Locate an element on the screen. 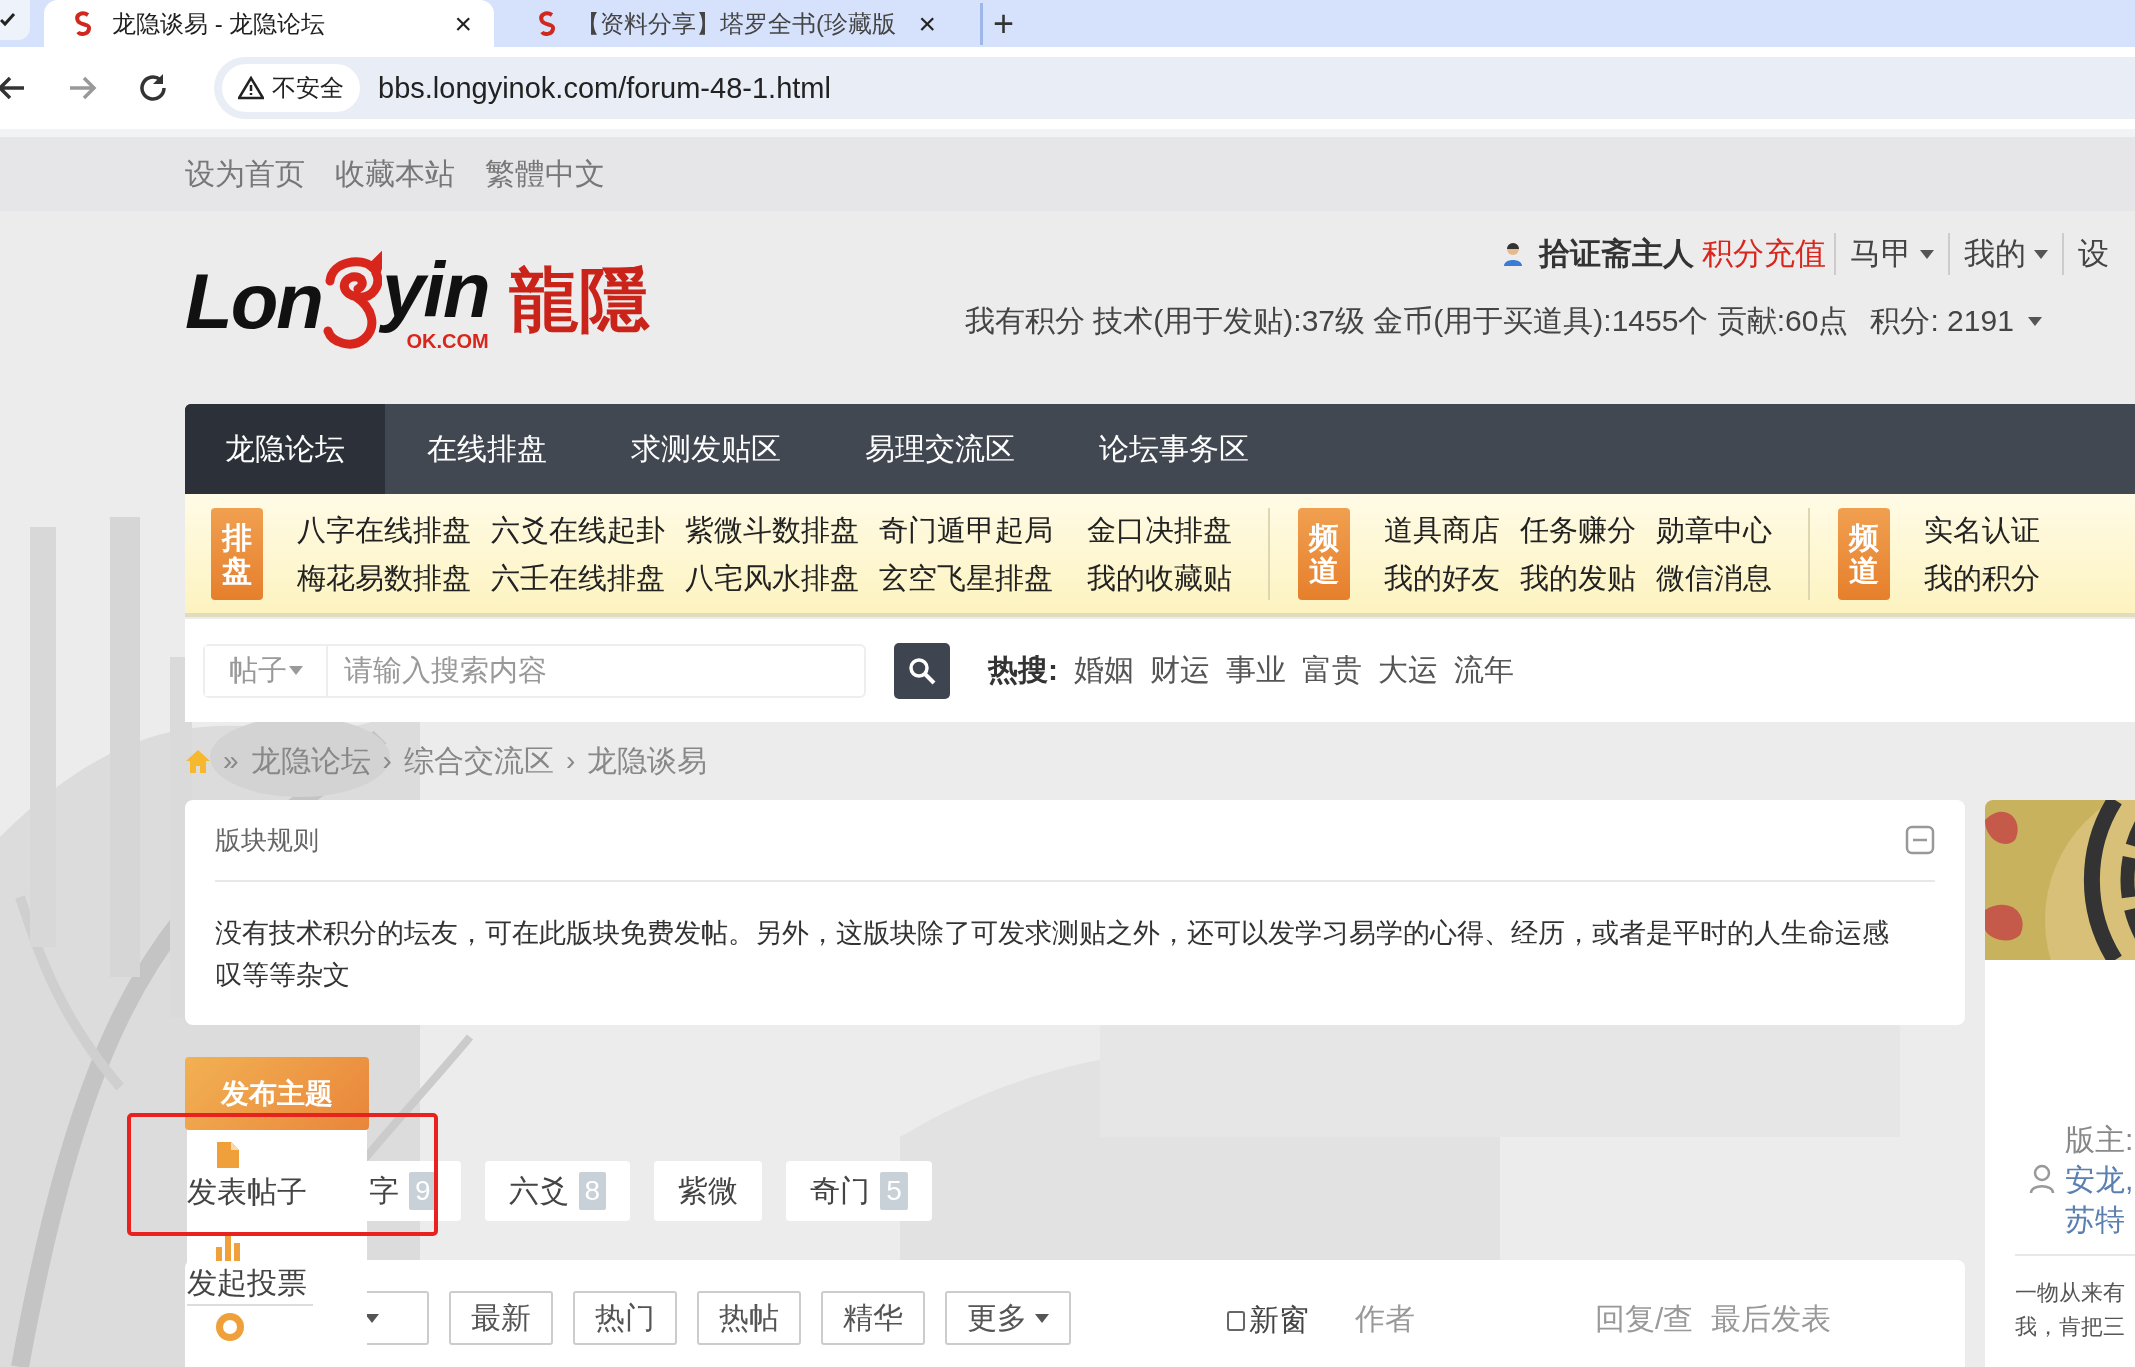 The height and width of the screenshot is (1367, 2135). warning-icon is located at coordinates (251, 88).